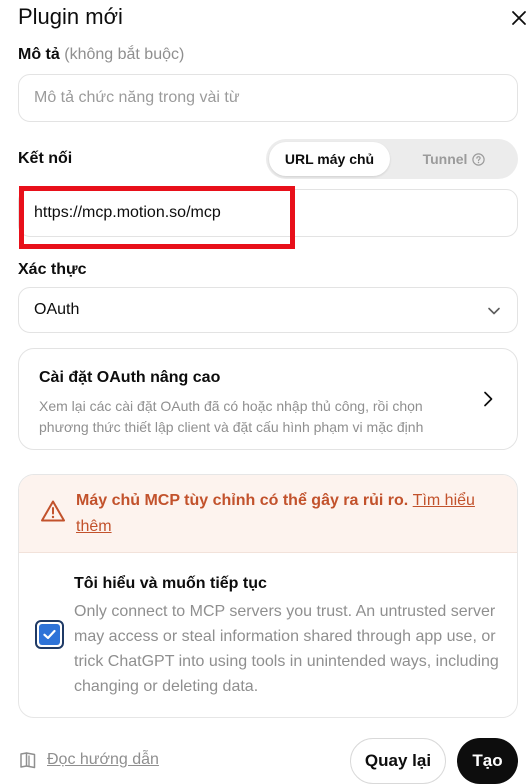  Describe the element at coordinates (70, 16) in the screenshot. I see `page-title: Plugin mới` at that location.